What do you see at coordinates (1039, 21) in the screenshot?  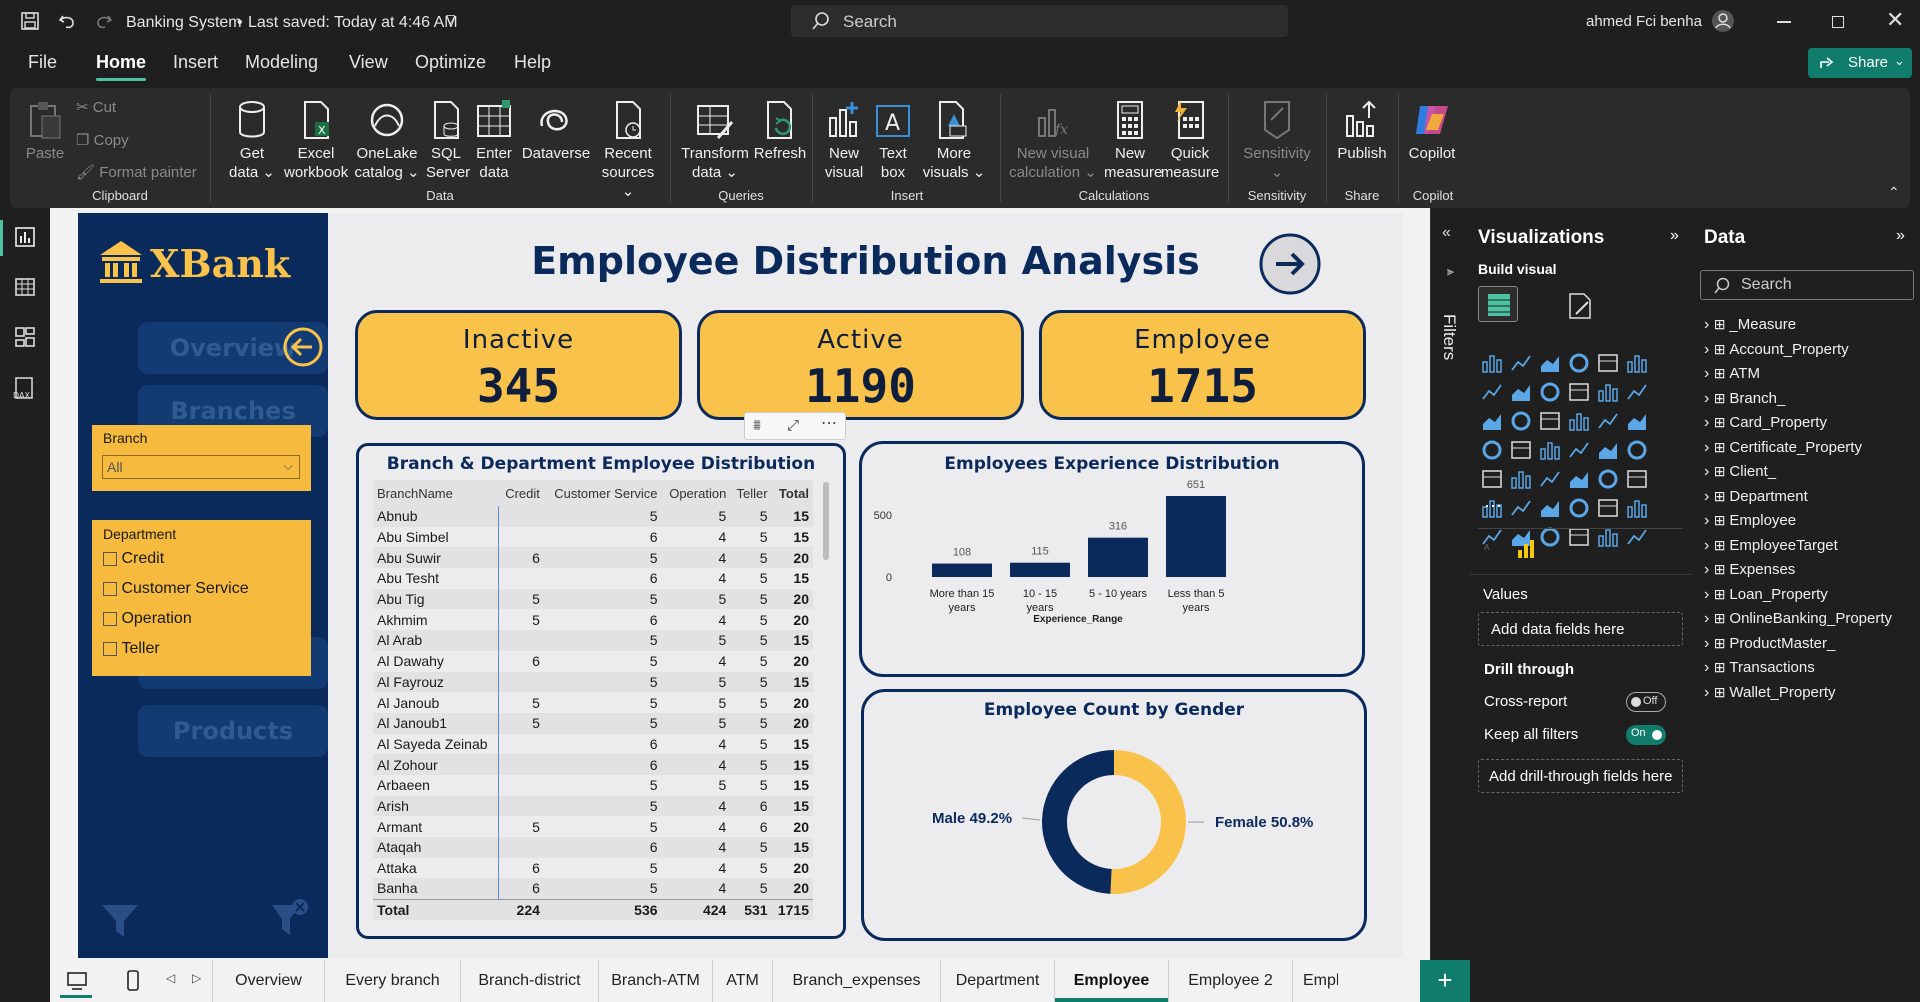 I see `search-box: Search` at bounding box center [1039, 21].